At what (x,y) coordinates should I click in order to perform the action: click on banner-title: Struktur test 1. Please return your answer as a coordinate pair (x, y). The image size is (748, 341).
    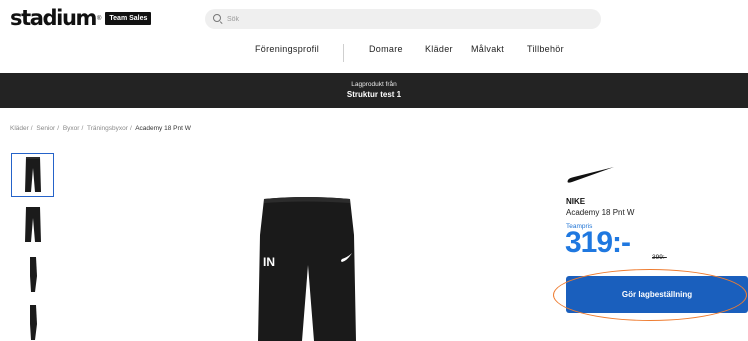
    Looking at the image, I should click on (374, 94).